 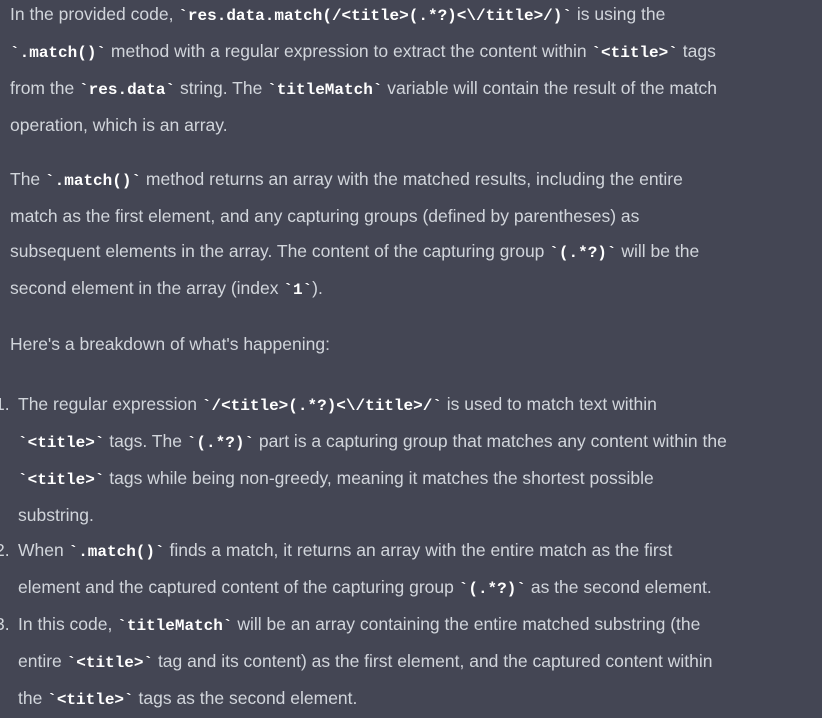 I want to click on text-run: In this code,, so click(x=68, y=624).